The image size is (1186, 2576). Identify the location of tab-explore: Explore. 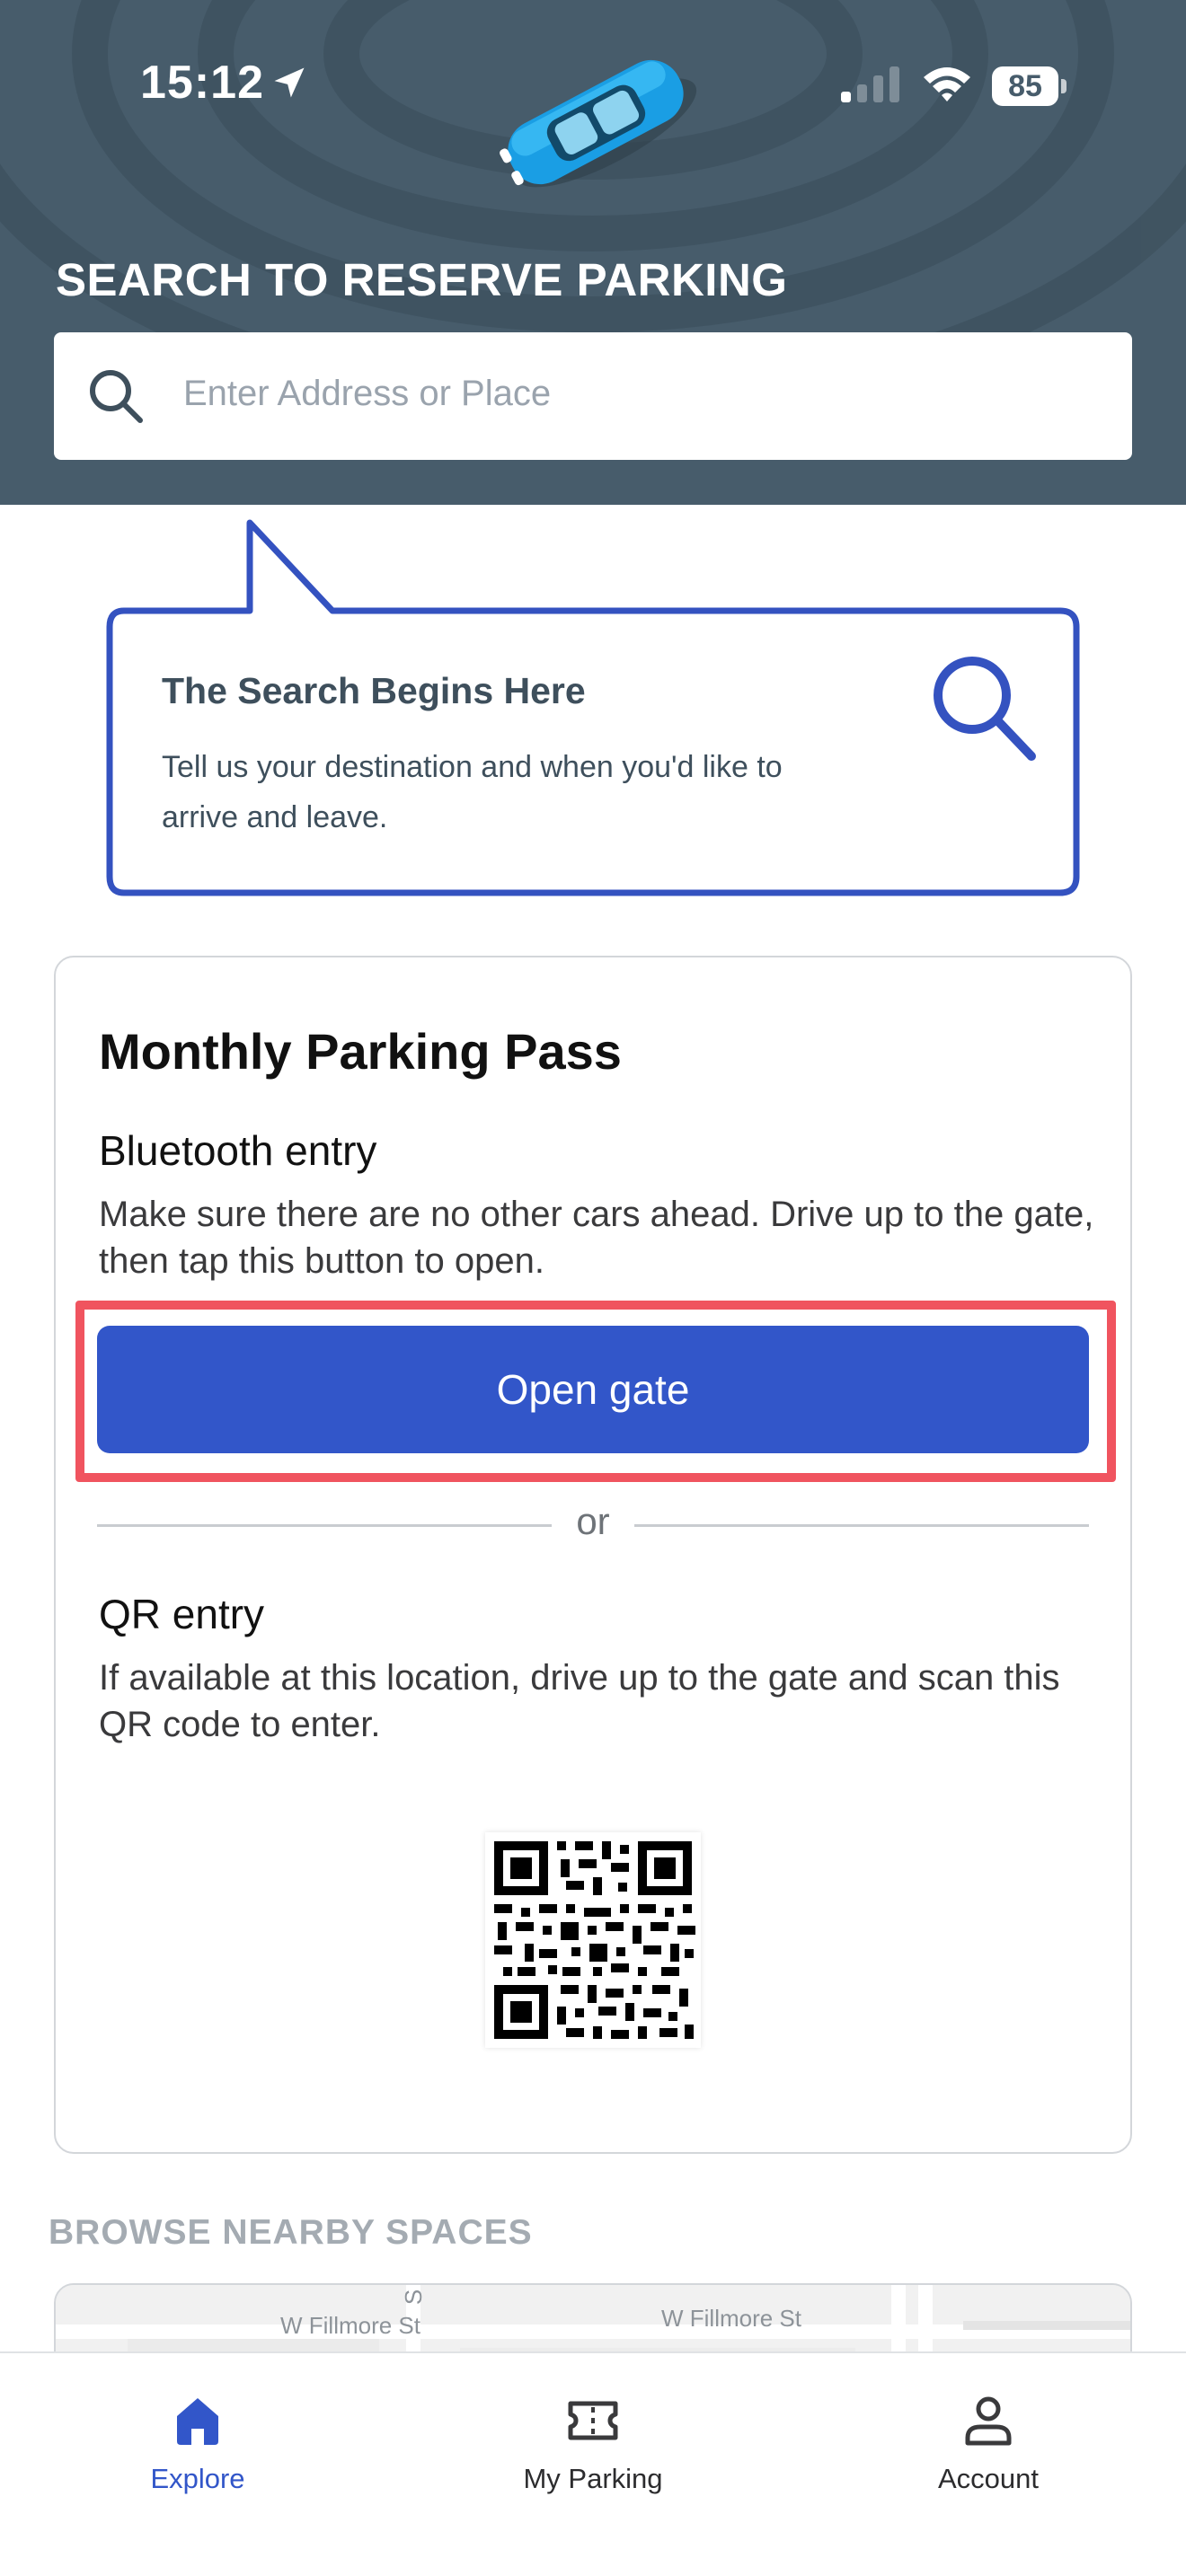
(197, 2438).